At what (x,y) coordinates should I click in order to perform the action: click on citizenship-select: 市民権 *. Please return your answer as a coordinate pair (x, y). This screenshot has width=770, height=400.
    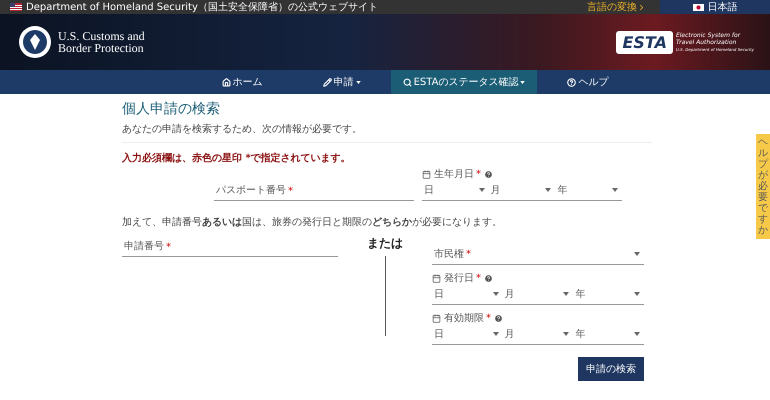
    Looking at the image, I should click on (538, 250).